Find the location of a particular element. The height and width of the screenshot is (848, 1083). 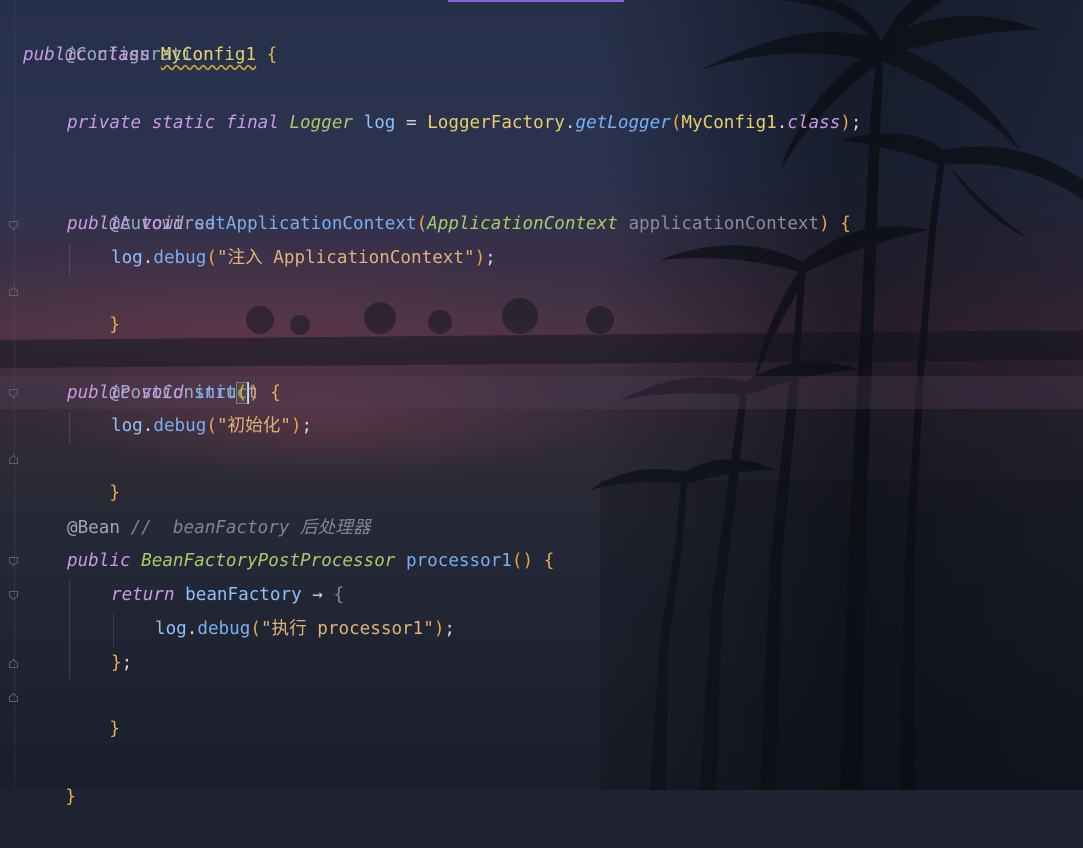

keyword: return is located at coordinates (143, 595).